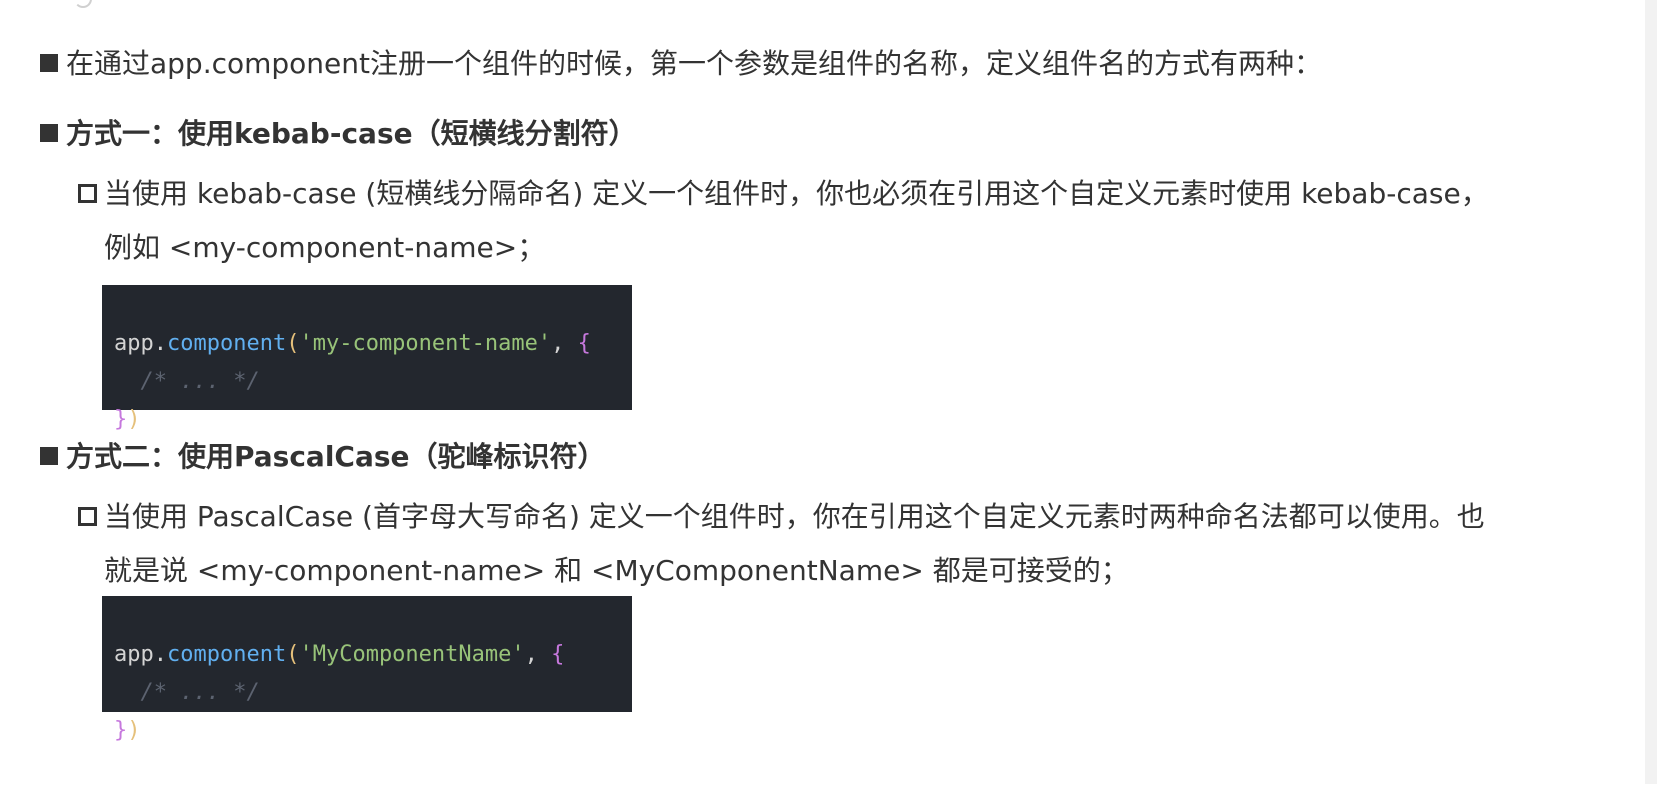 Image resolution: width=1657 pixels, height=788 pixels. I want to click on method-one-desc-line2: 例如 <my-component-name>；, so click(325, 247).